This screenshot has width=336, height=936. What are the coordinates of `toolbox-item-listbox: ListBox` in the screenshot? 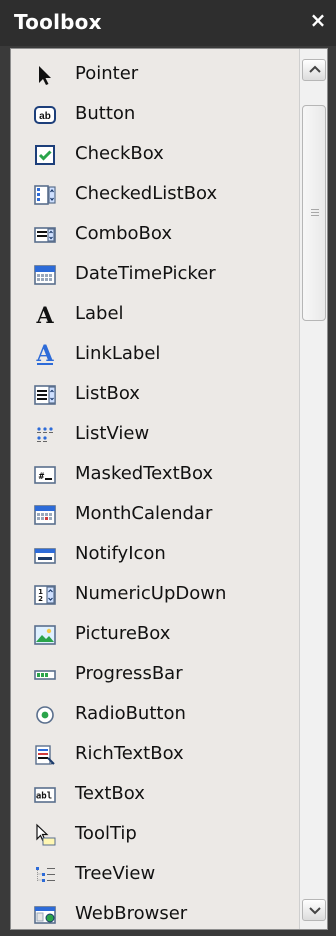 It's located at (155, 395).